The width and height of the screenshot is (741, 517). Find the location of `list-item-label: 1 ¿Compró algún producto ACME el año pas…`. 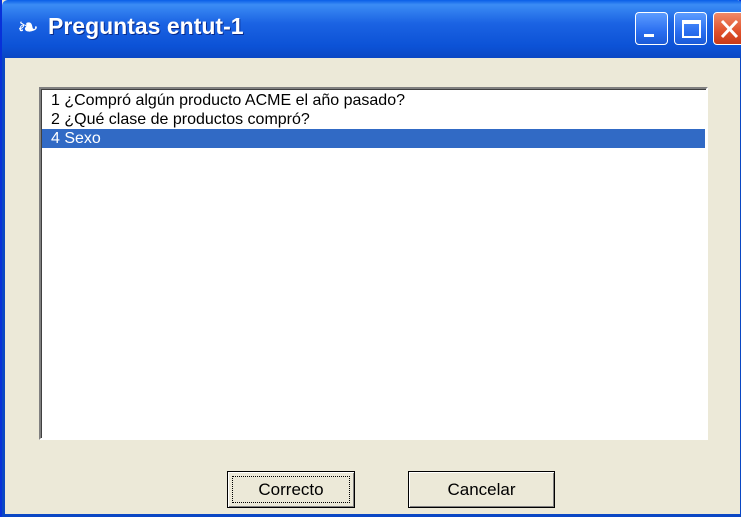

list-item-label: 1 ¿Compró algún producto ACME el año pas… is located at coordinates (228, 100).